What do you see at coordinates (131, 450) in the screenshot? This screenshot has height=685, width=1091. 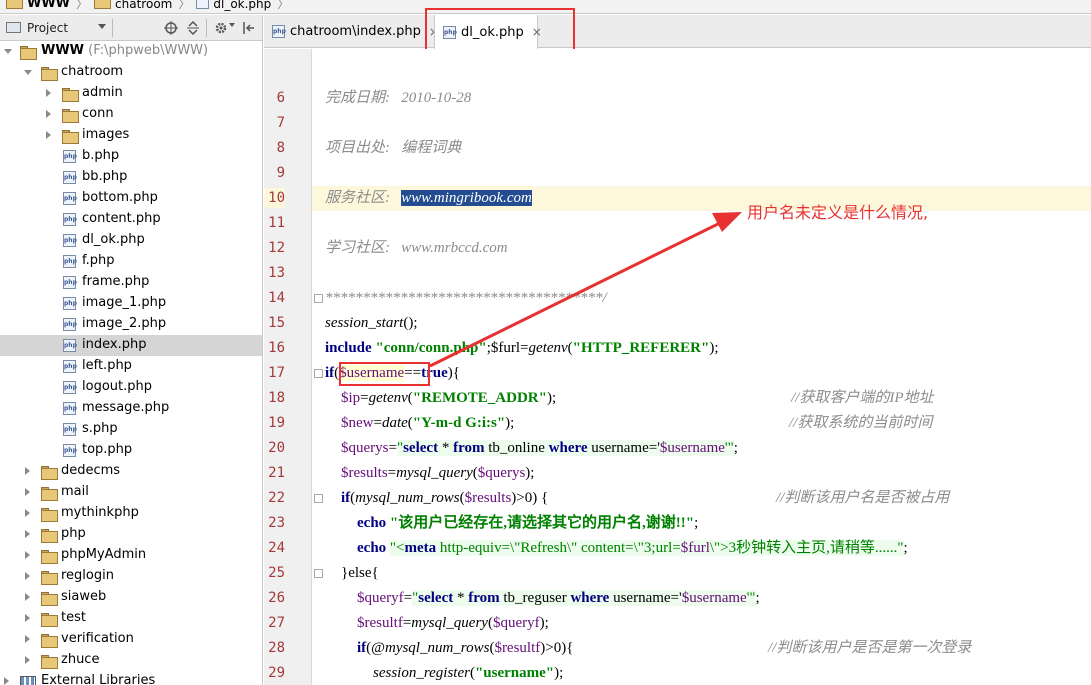 I see `tree-file: php top.php` at bounding box center [131, 450].